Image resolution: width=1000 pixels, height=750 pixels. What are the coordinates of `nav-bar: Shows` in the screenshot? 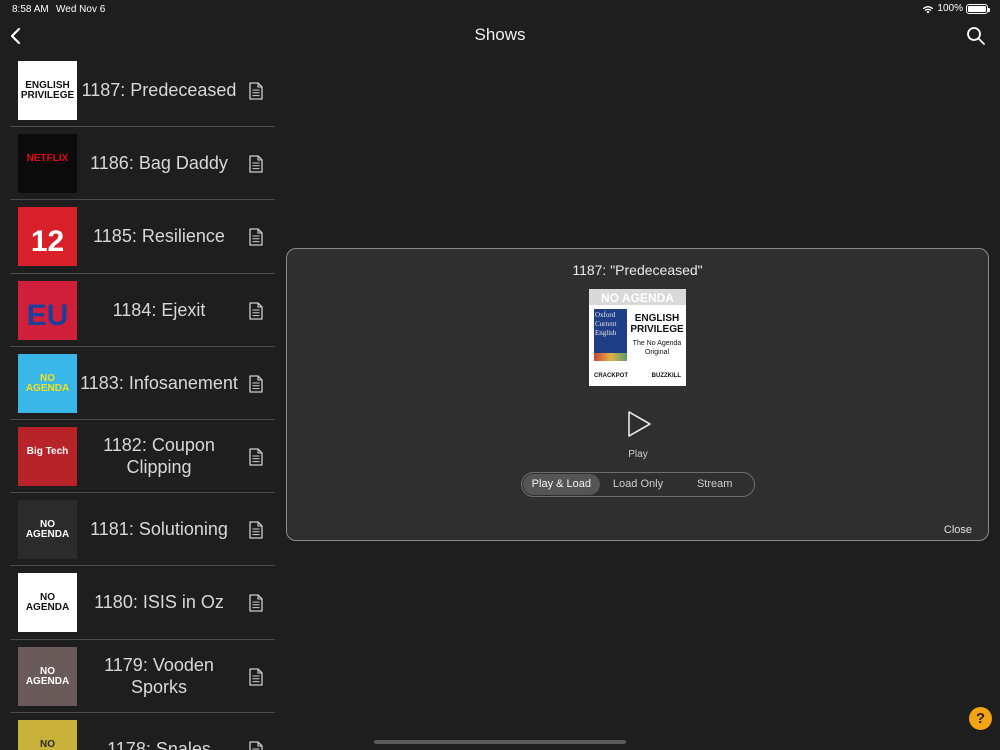 It's located at (500, 35).